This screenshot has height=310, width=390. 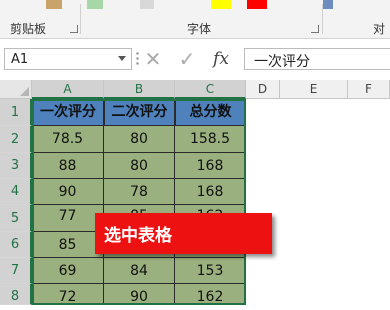 I want to click on callout-text: 选中表格, so click(x=138, y=236).